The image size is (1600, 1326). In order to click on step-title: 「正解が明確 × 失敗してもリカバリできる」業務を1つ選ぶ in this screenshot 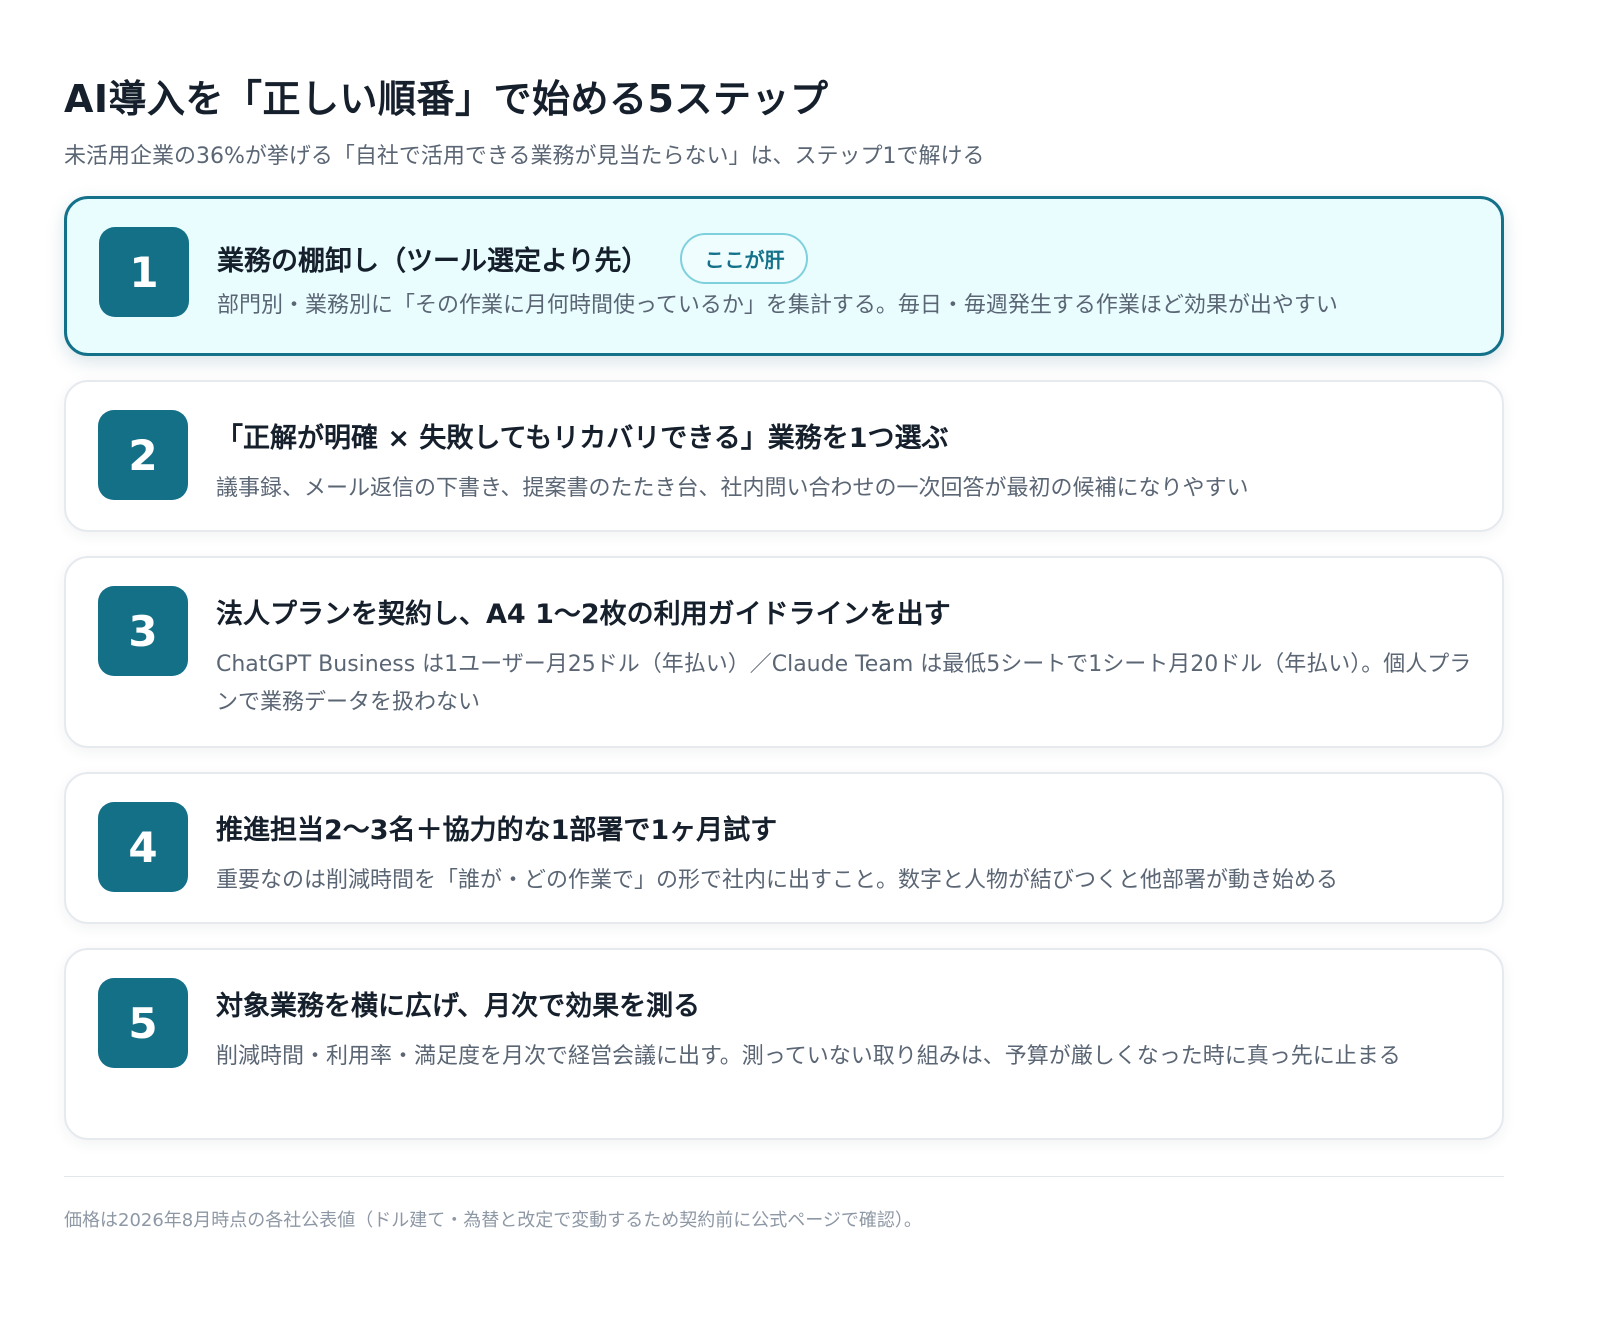, I will do `click(582, 435)`.